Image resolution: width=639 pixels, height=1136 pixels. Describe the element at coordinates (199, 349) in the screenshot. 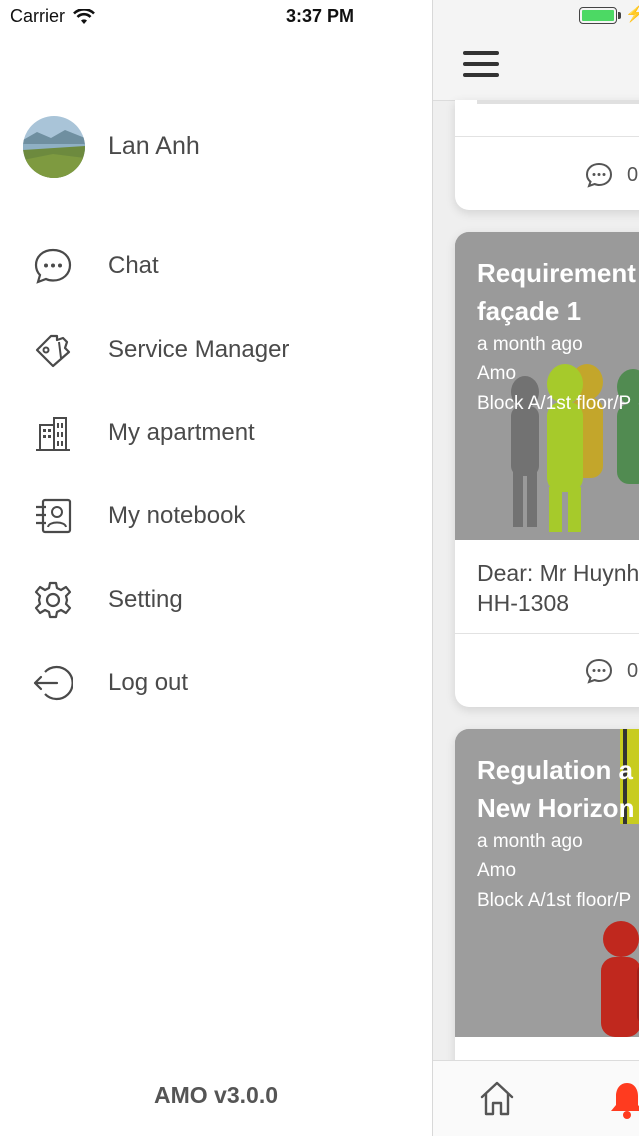

I see `menu-label-service-manager: Service Manager` at that location.